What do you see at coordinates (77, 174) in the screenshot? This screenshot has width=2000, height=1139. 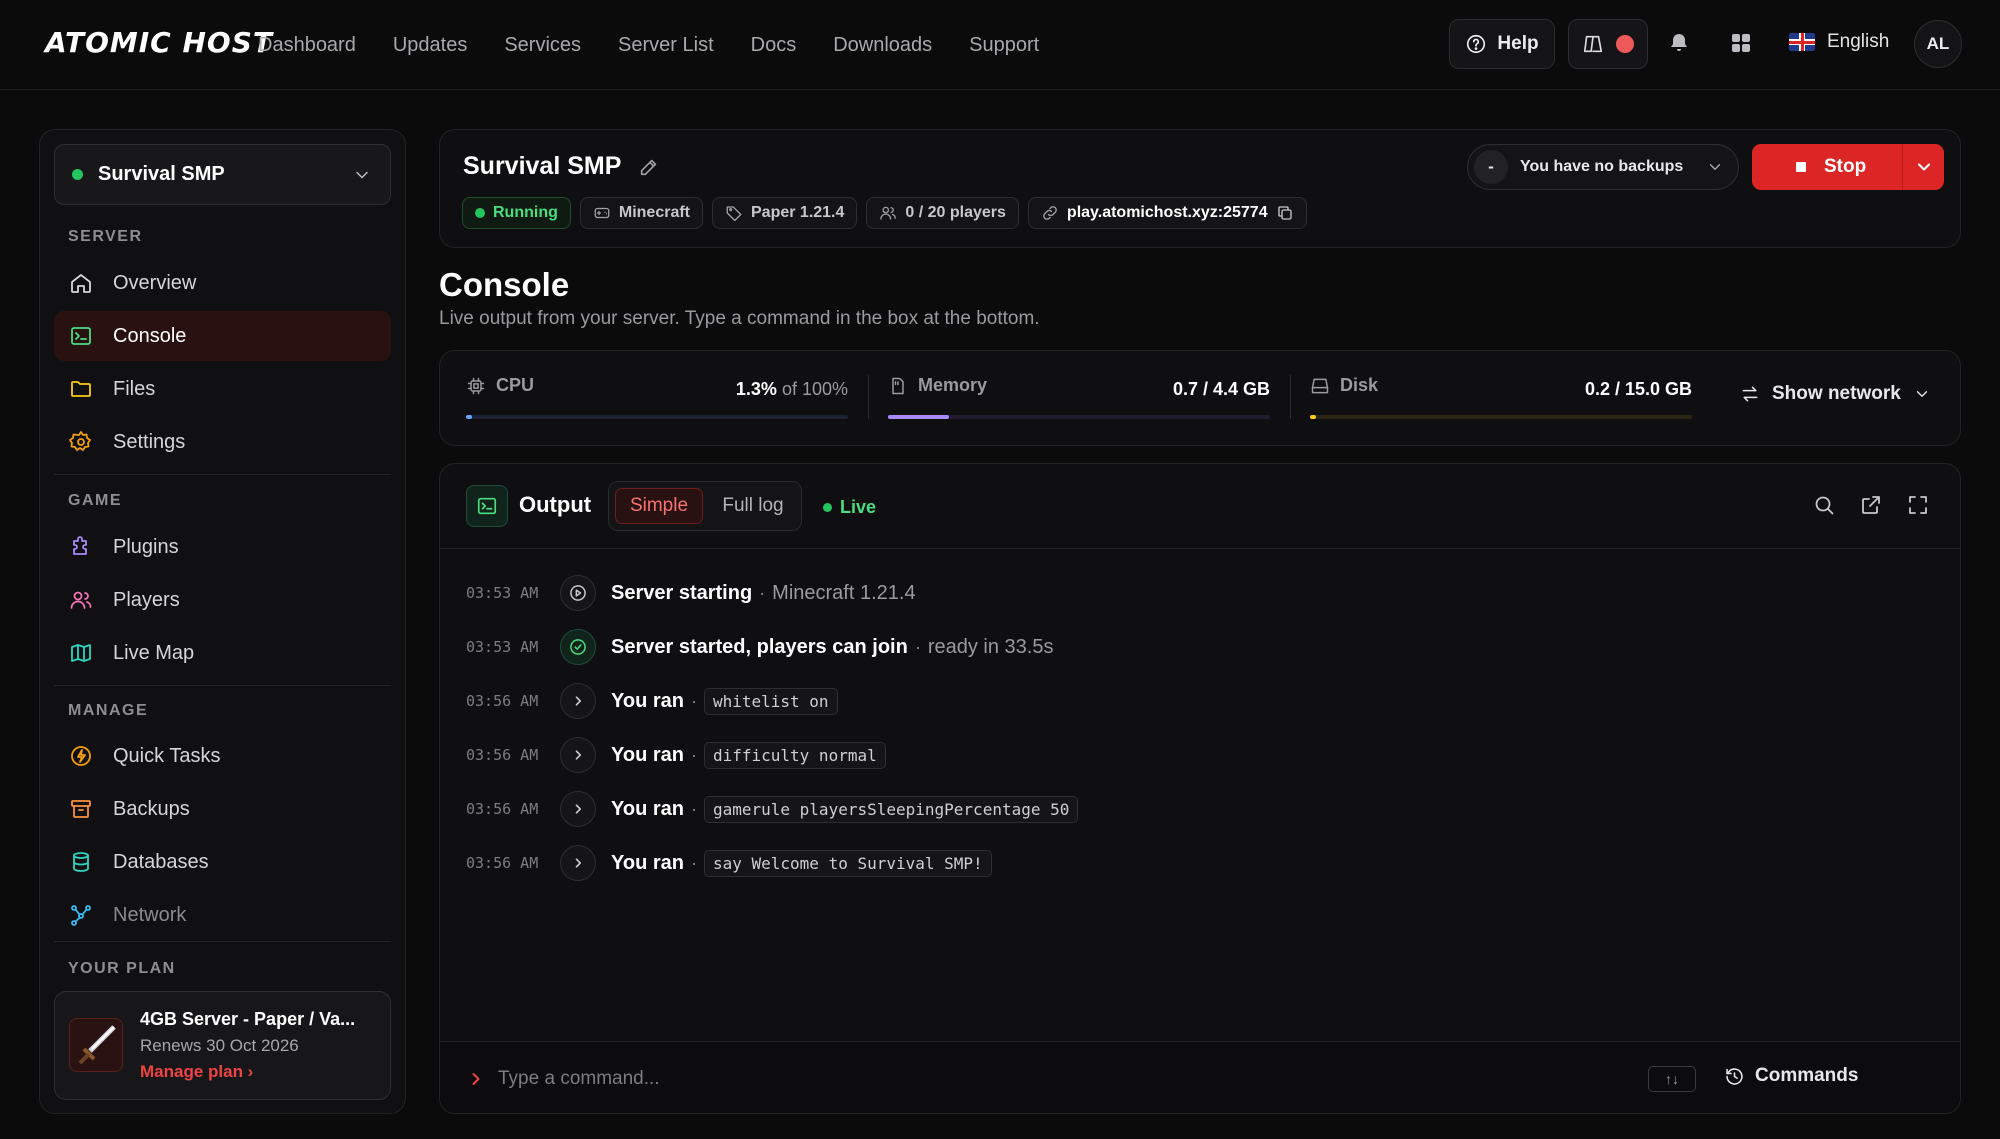 I see `online-status-dot` at bounding box center [77, 174].